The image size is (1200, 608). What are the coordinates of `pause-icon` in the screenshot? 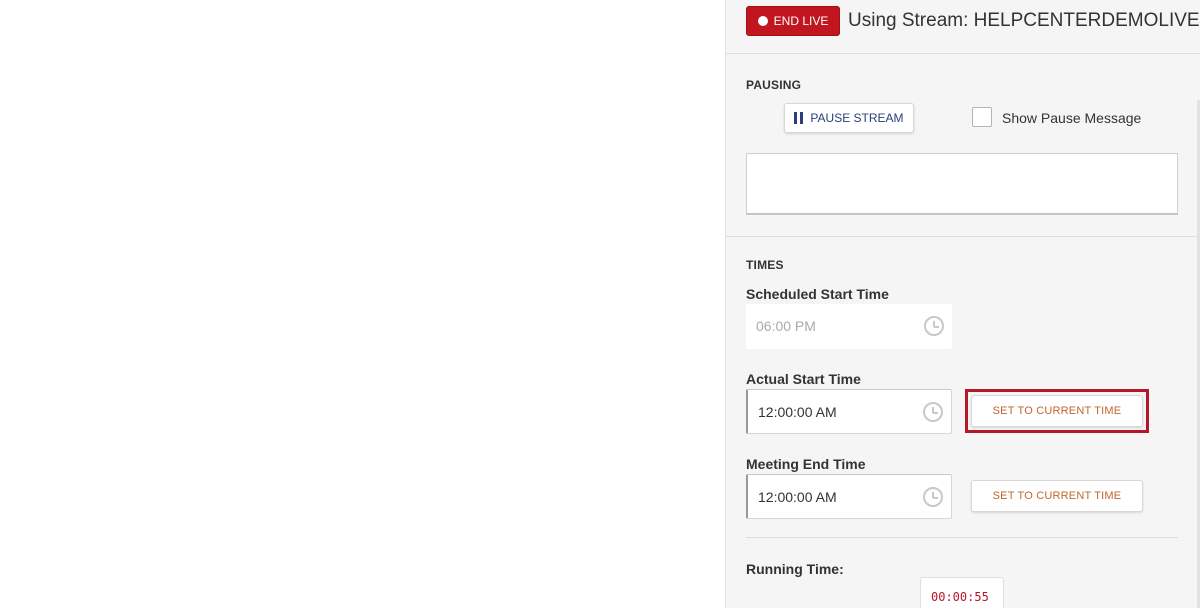 It's located at (799, 118).